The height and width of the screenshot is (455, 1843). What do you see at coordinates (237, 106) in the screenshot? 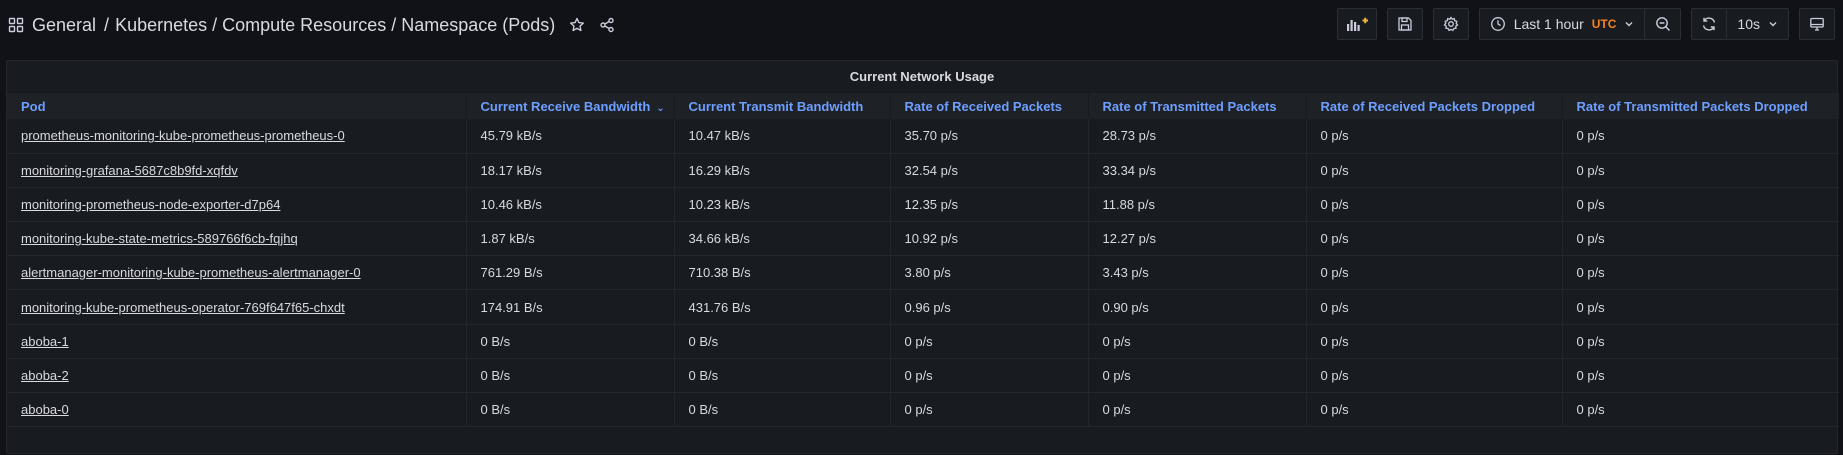
I see `column-header: Pod` at bounding box center [237, 106].